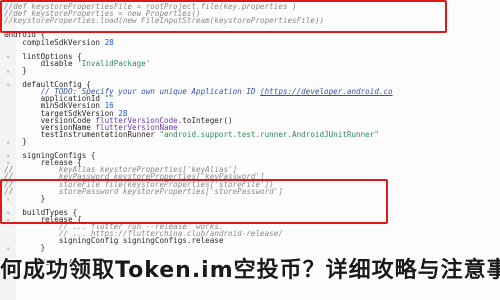  What do you see at coordinates (250, 270) in the screenshot?
I see `overlay-caption: 何成功领取Token.im空投币？详细攻略与注意事` at bounding box center [250, 270].